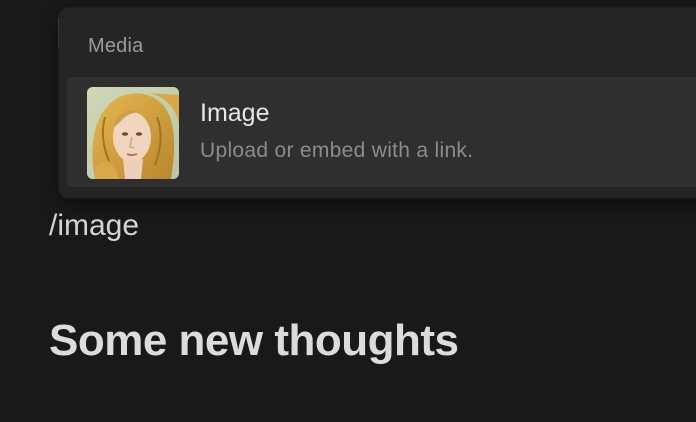 The image size is (696, 422). I want to click on menu-item-description: Upload or embed with a link., so click(337, 150).